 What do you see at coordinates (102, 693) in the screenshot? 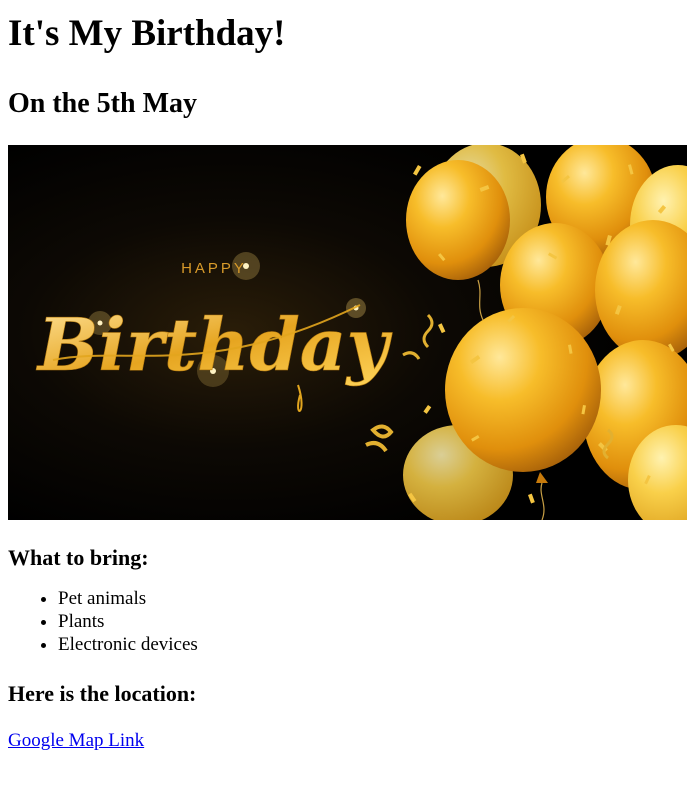
I see `location-heading: Here is the location:` at bounding box center [102, 693].